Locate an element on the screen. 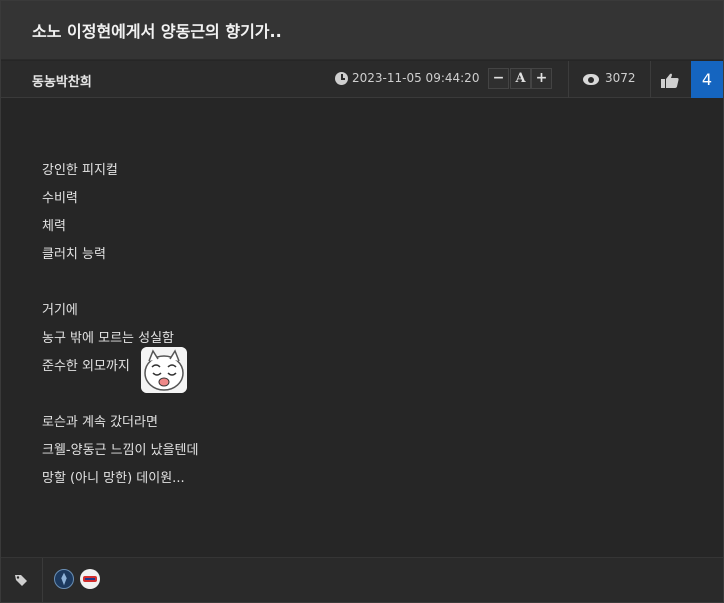  body-line: 체력 is located at coordinates (54, 226).